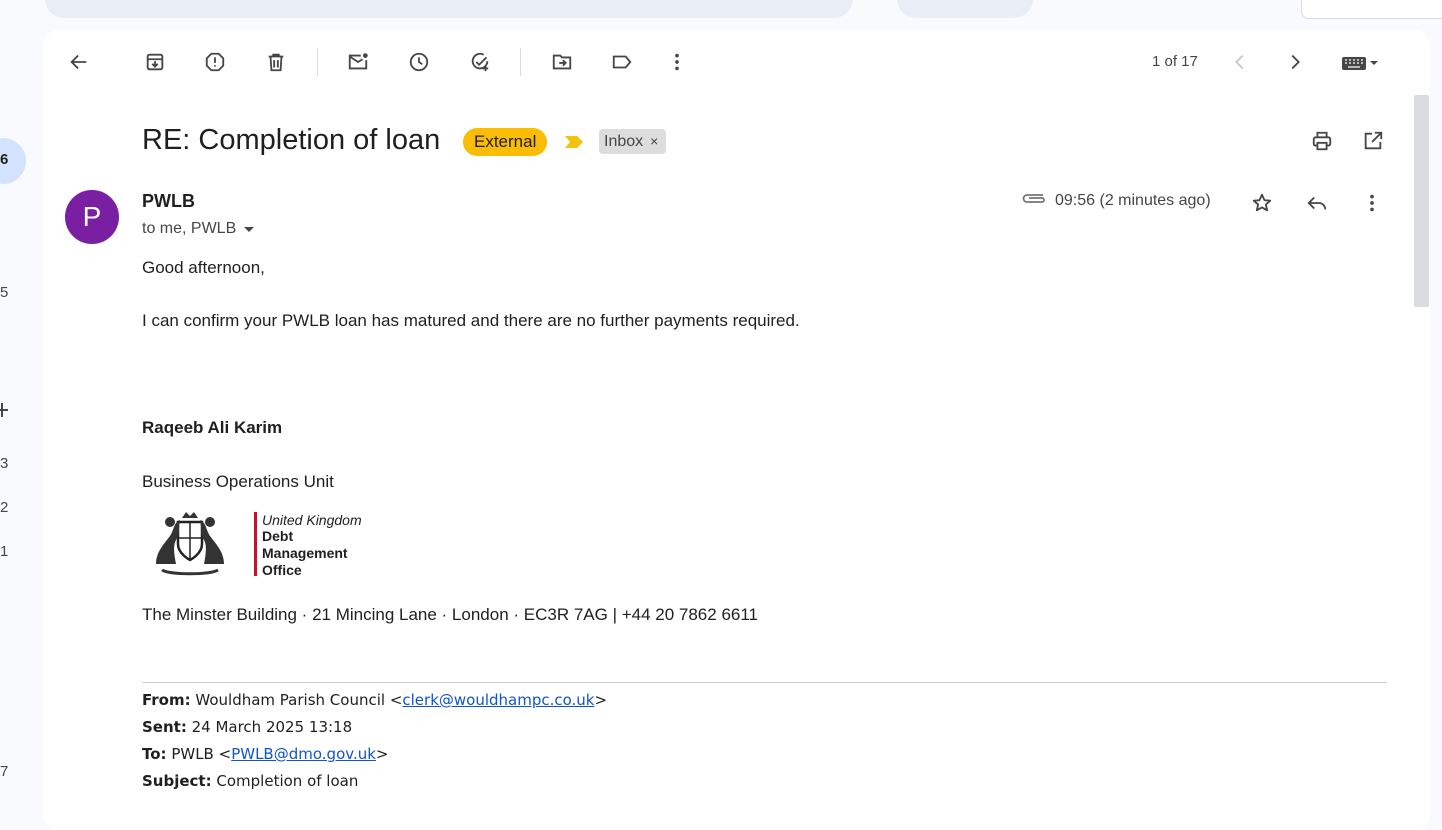 The height and width of the screenshot is (830, 1442). I want to click on logo-text-uk: United Kingdom, so click(312, 520).